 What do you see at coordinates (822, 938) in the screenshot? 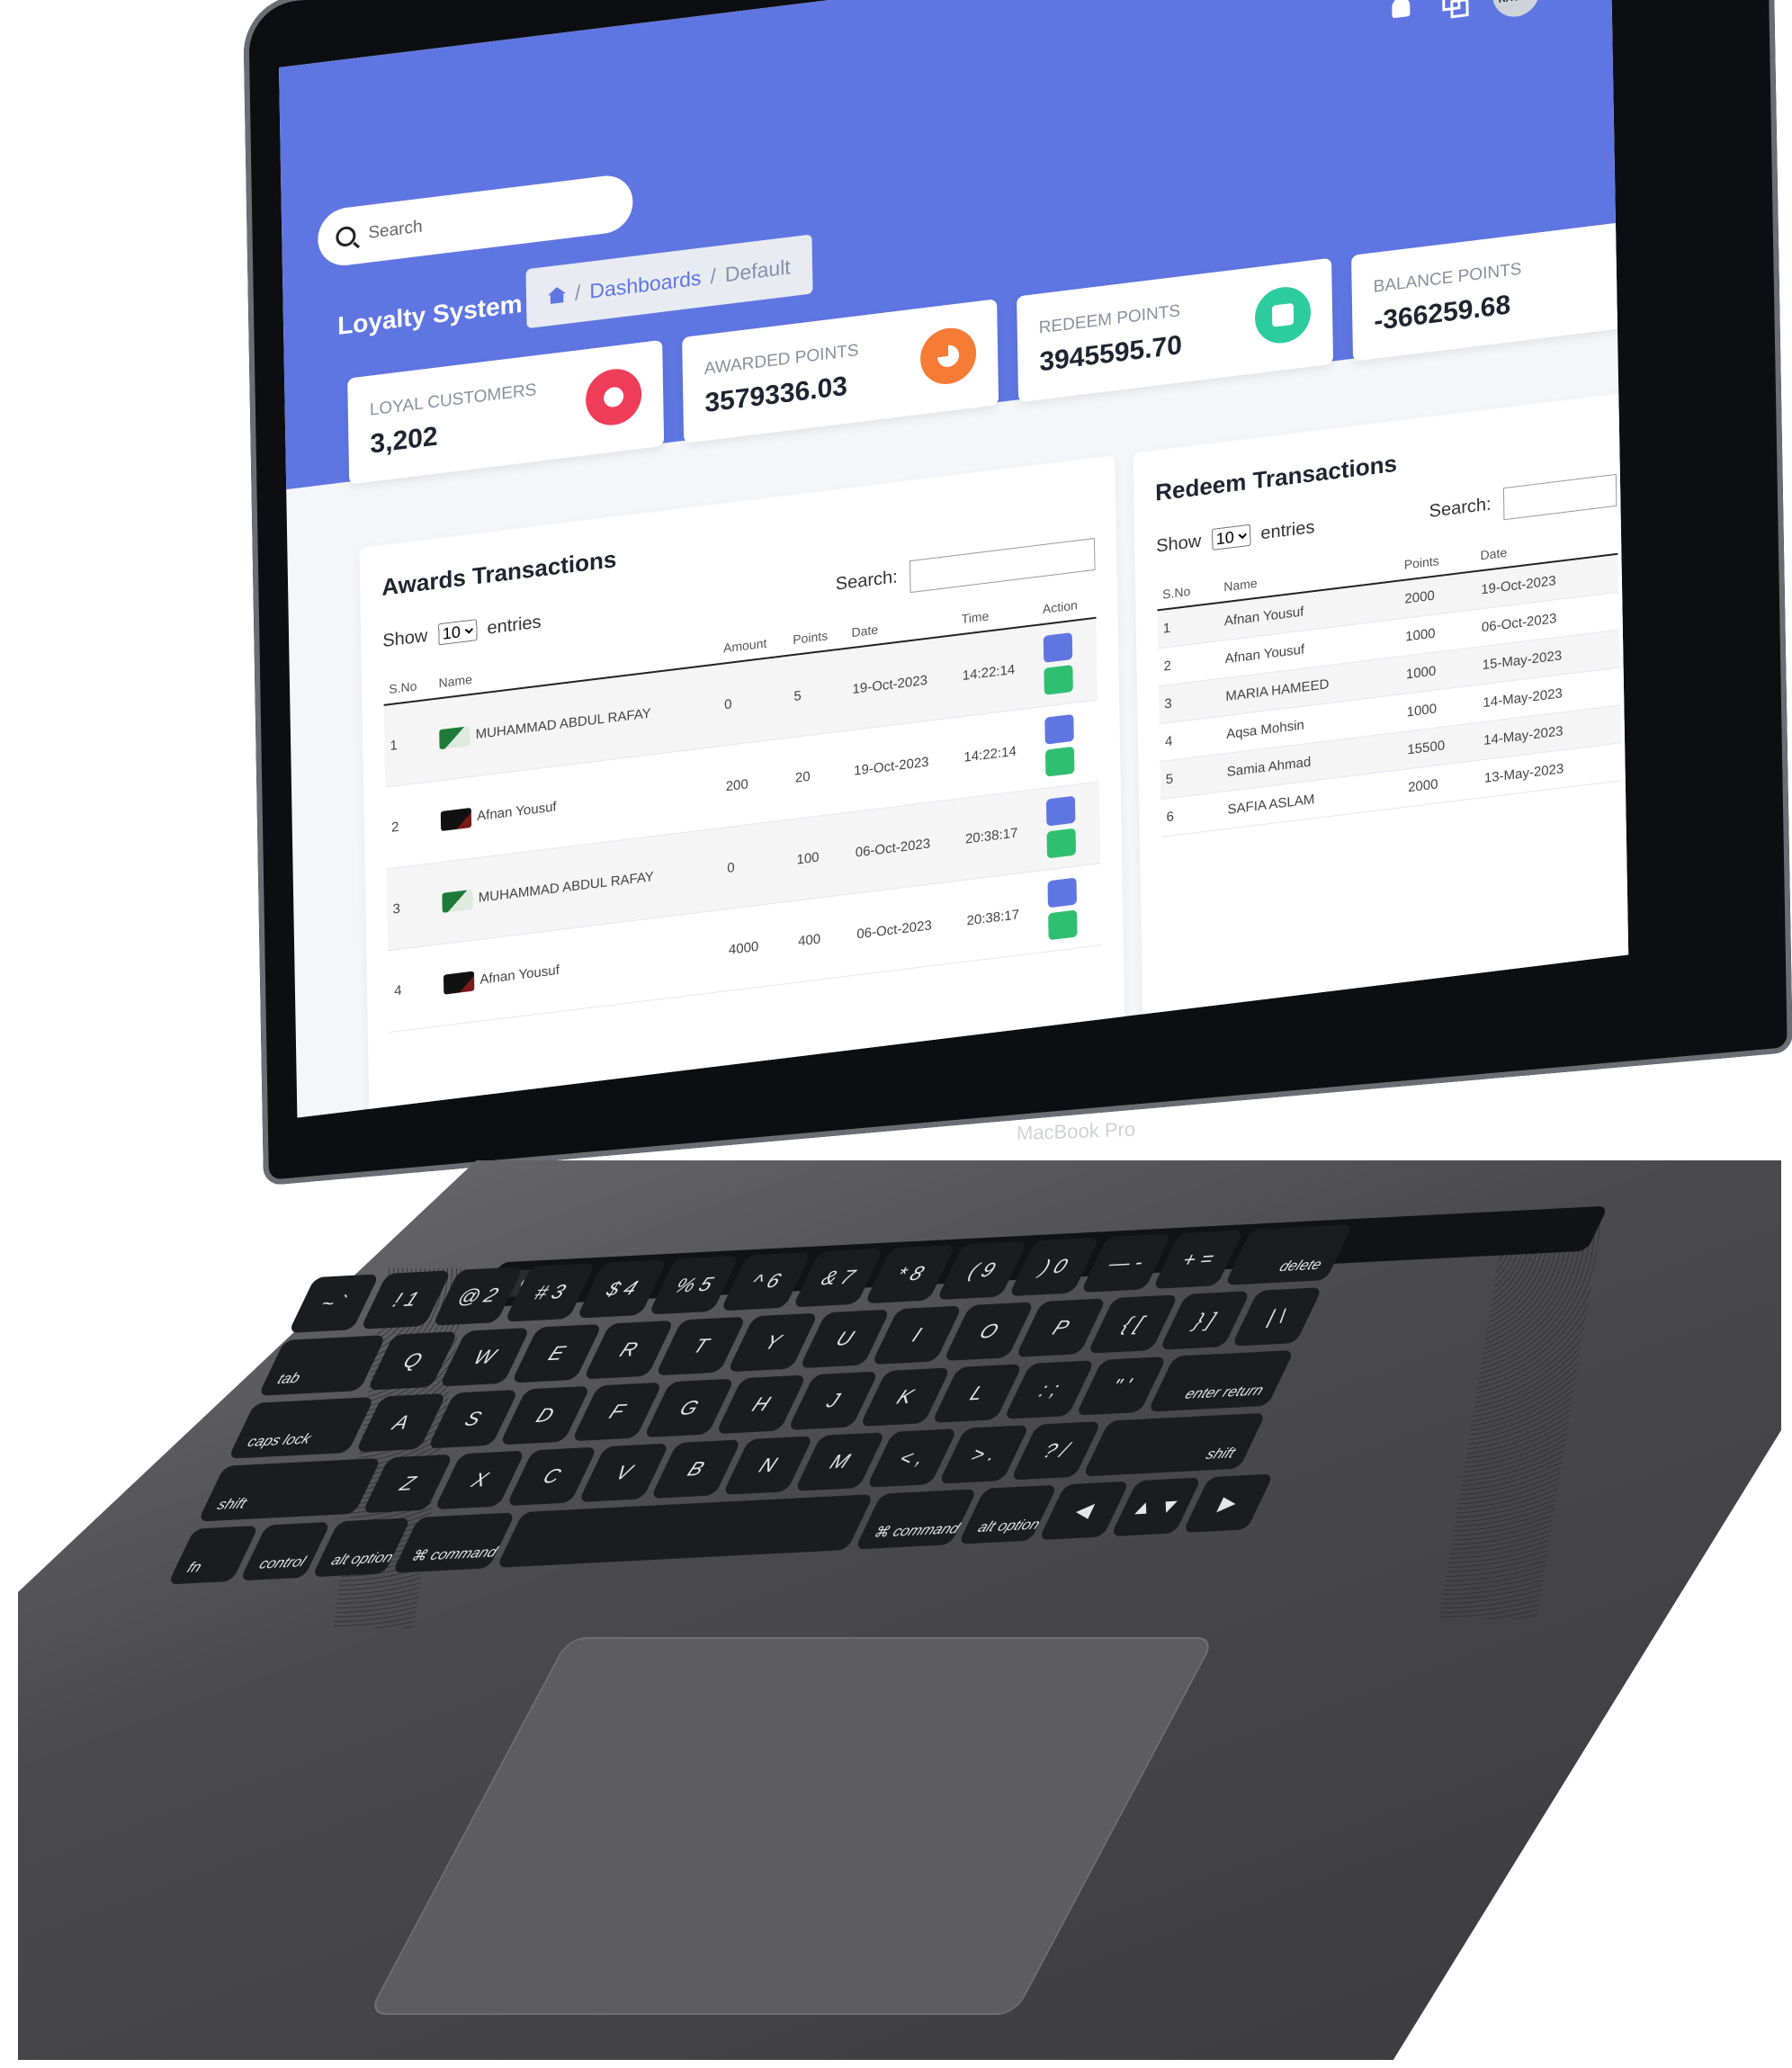
I see `cell-points: 400` at bounding box center [822, 938].